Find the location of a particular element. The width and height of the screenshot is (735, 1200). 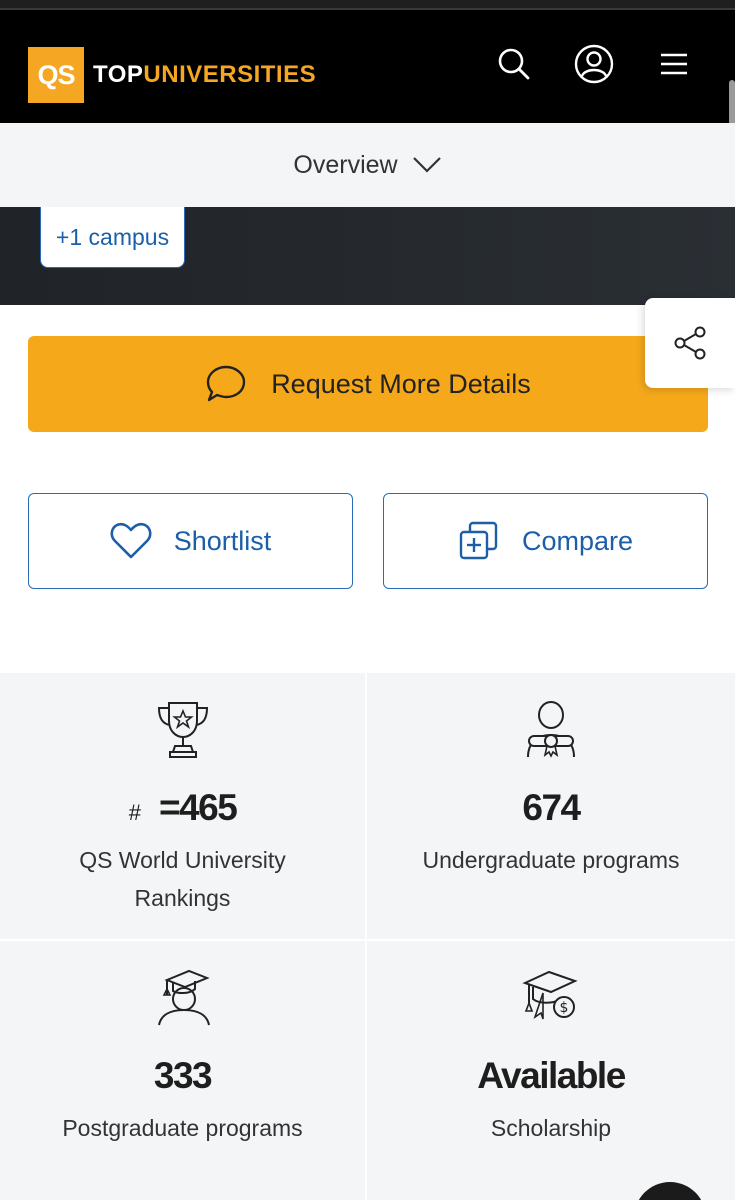

ranking-label: QS World University Rankings is located at coordinates (182, 879).